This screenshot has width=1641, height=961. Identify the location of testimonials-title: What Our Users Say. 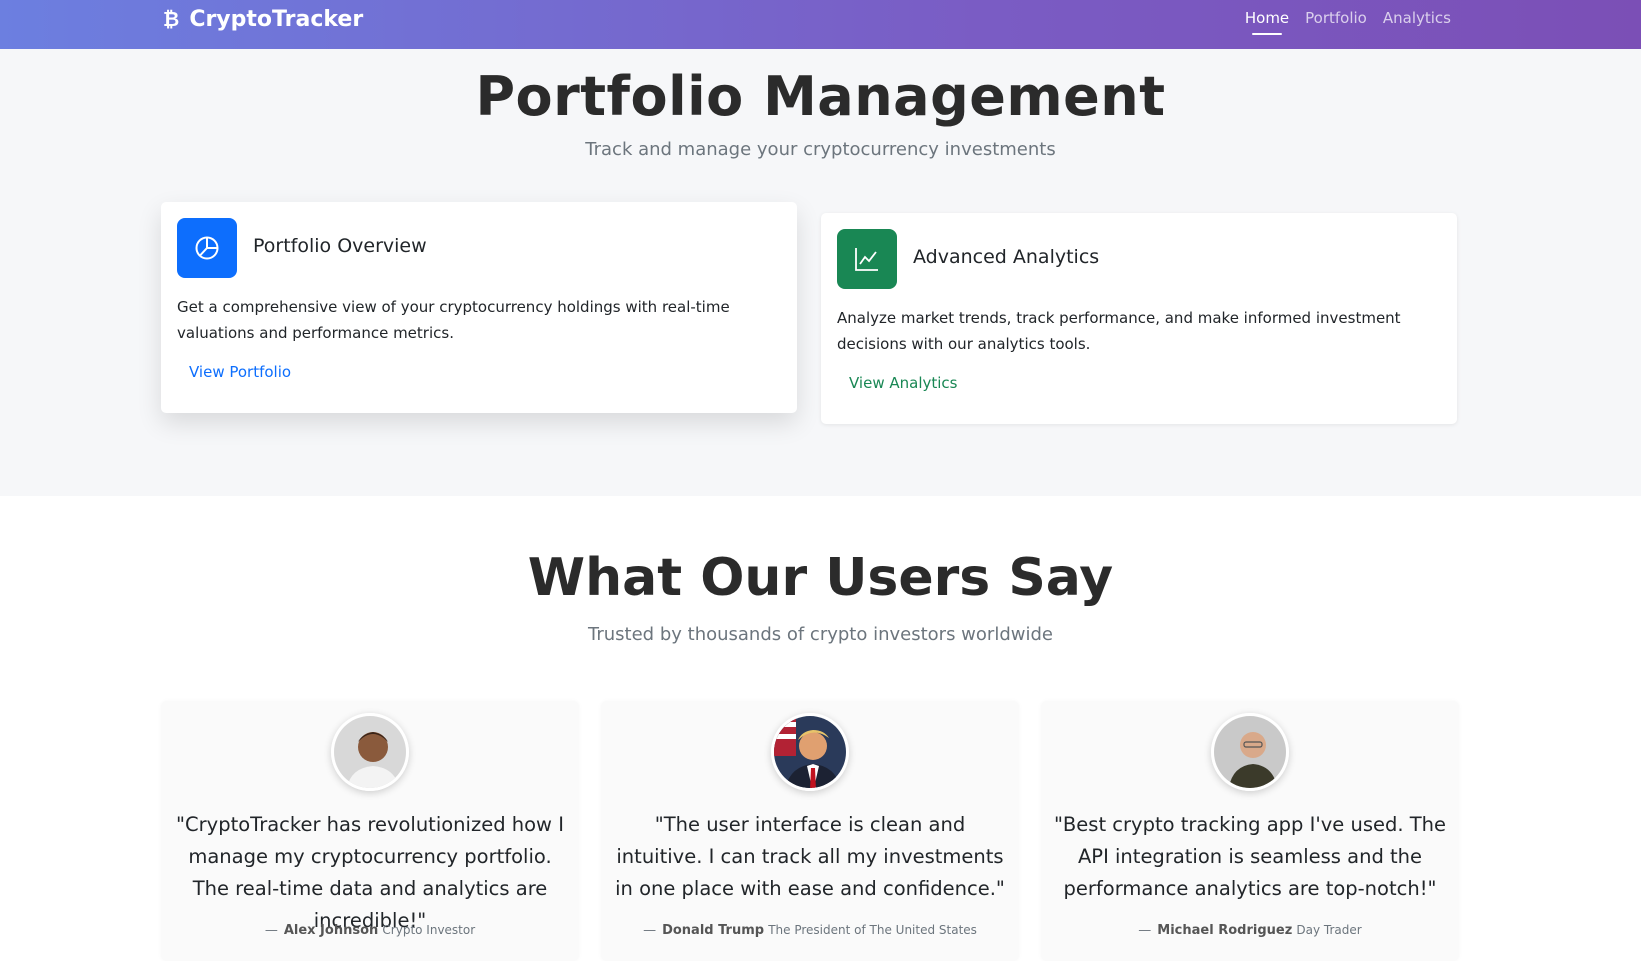
(820, 578).